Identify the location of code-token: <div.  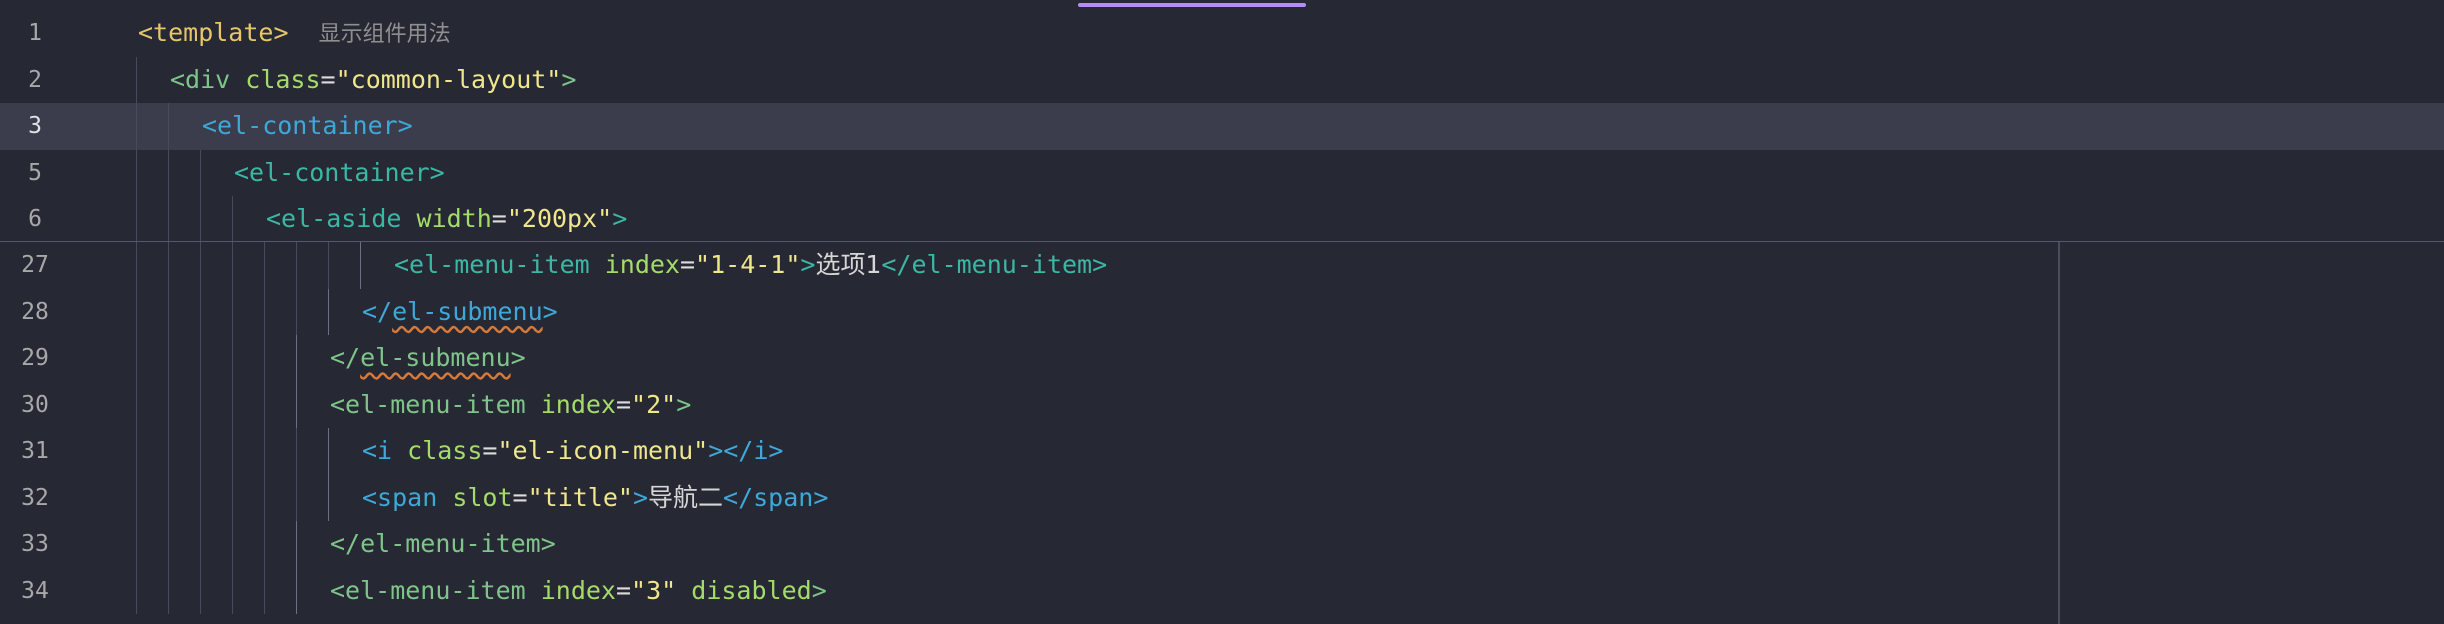
(208, 79).